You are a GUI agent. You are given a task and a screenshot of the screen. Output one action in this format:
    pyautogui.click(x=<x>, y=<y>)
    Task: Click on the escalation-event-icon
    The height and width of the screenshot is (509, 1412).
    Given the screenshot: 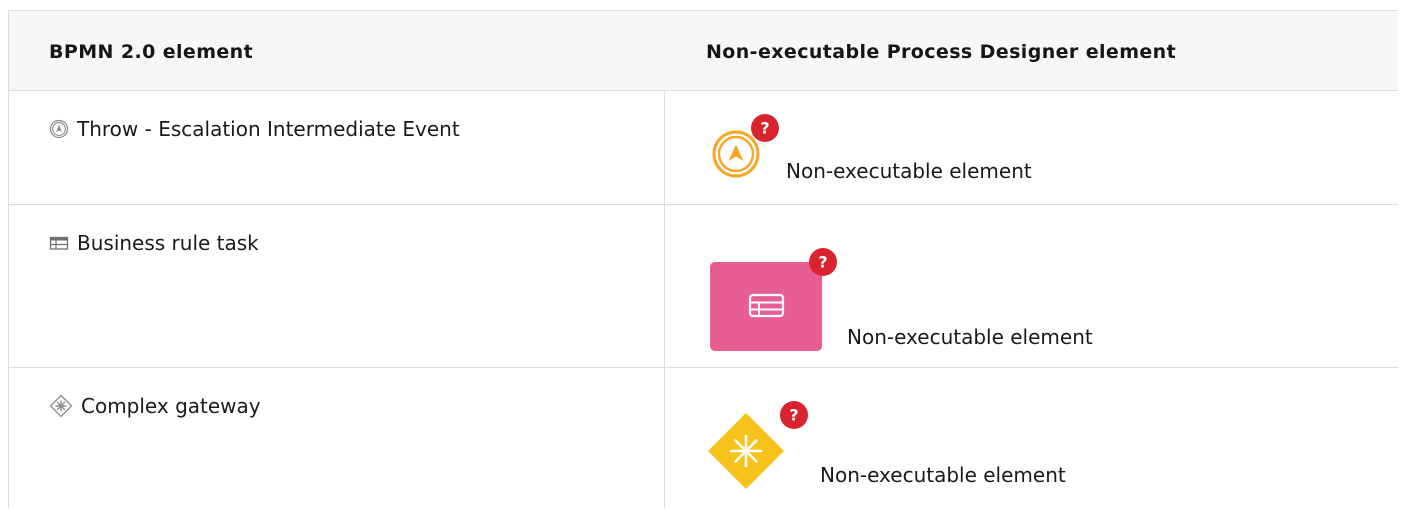 What is the action you would take?
    pyautogui.click(x=59, y=129)
    